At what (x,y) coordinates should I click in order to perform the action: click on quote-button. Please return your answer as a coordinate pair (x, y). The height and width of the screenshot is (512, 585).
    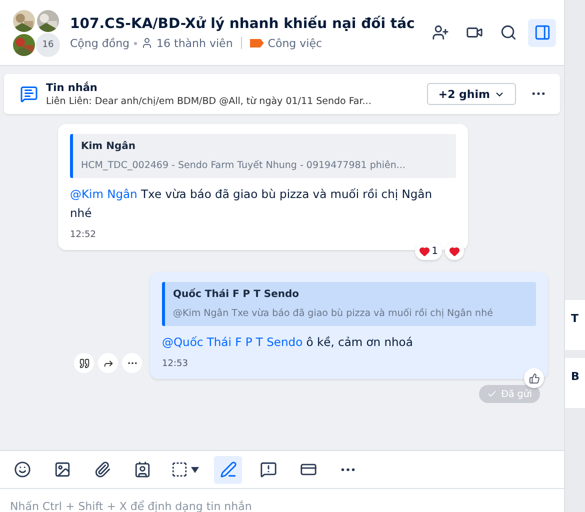
    Looking at the image, I should click on (84, 363).